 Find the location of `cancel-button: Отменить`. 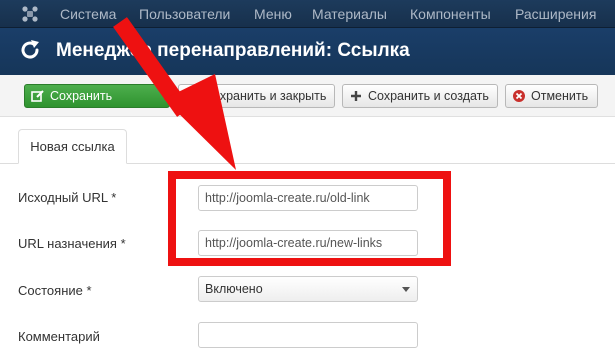

cancel-button: Отменить is located at coordinates (551, 96).